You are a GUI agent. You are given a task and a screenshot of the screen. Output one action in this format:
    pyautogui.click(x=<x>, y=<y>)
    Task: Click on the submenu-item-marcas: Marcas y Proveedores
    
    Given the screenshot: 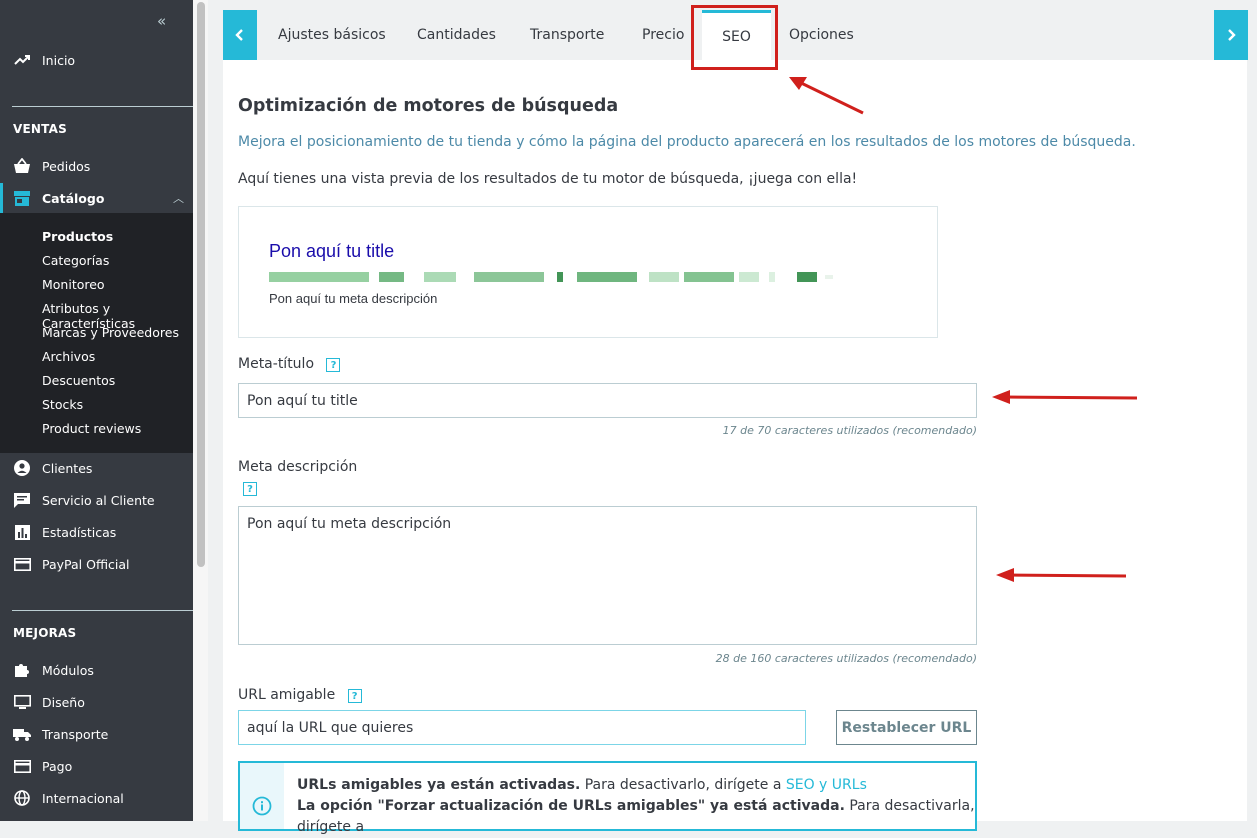 What is the action you would take?
    pyautogui.click(x=110, y=332)
    